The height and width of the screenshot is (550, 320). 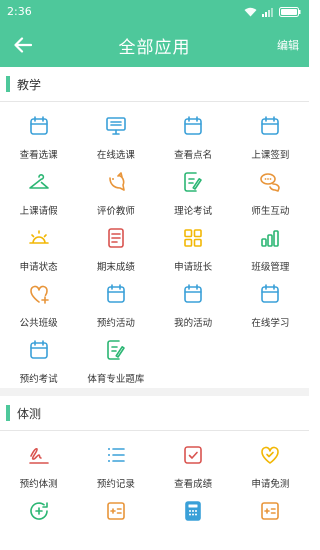 I want to click on app-tile: 查看成绩, so click(x=193, y=465).